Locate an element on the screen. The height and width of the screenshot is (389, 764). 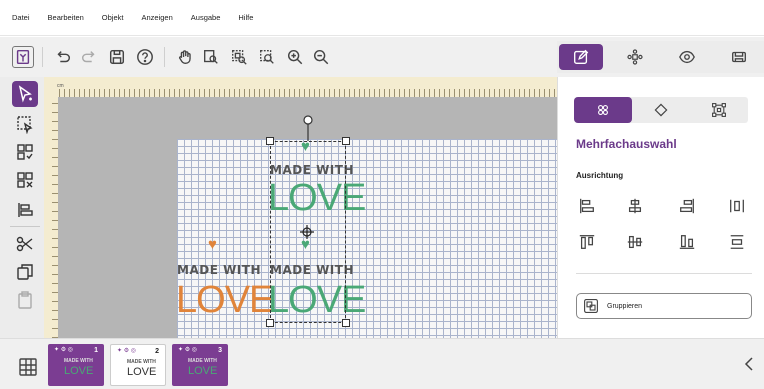
left-toolbar is located at coordinates (22, 207).